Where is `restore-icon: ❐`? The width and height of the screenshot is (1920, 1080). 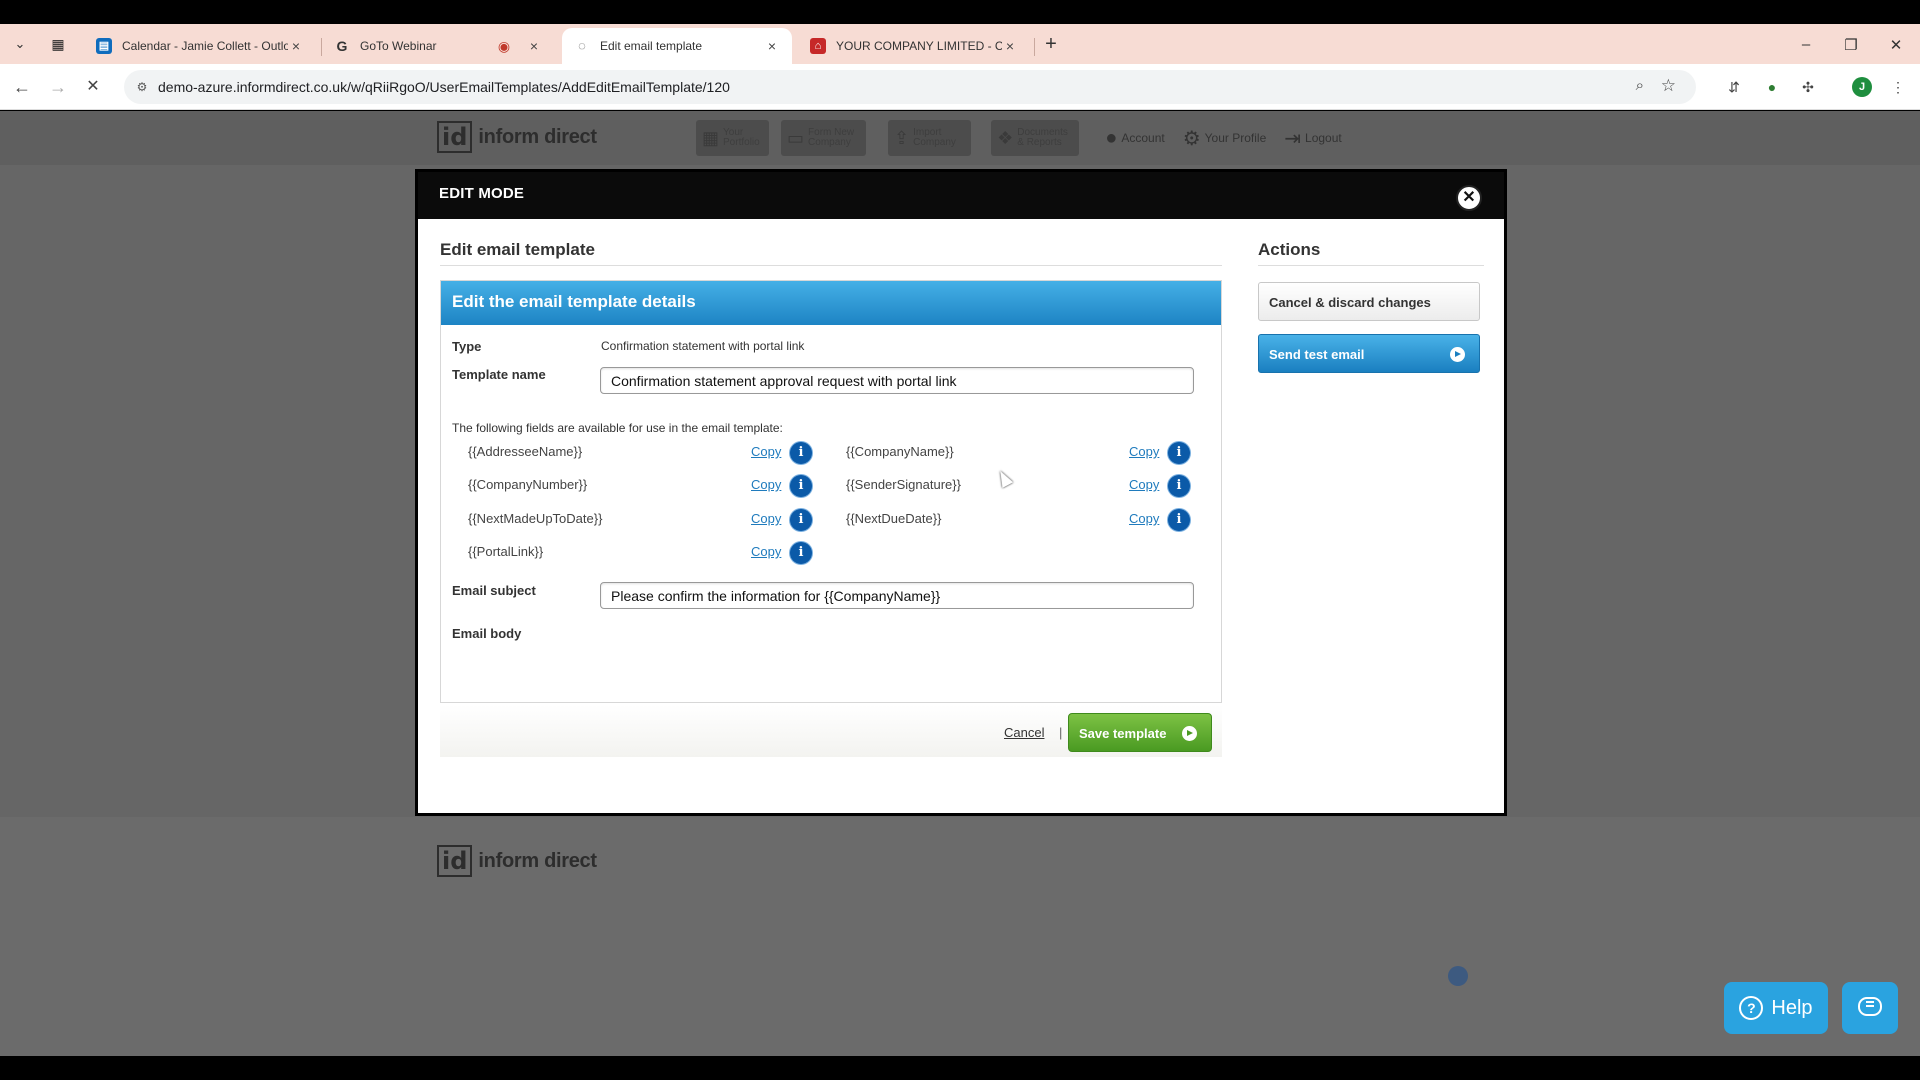 restore-icon: ❐ is located at coordinates (1851, 45).